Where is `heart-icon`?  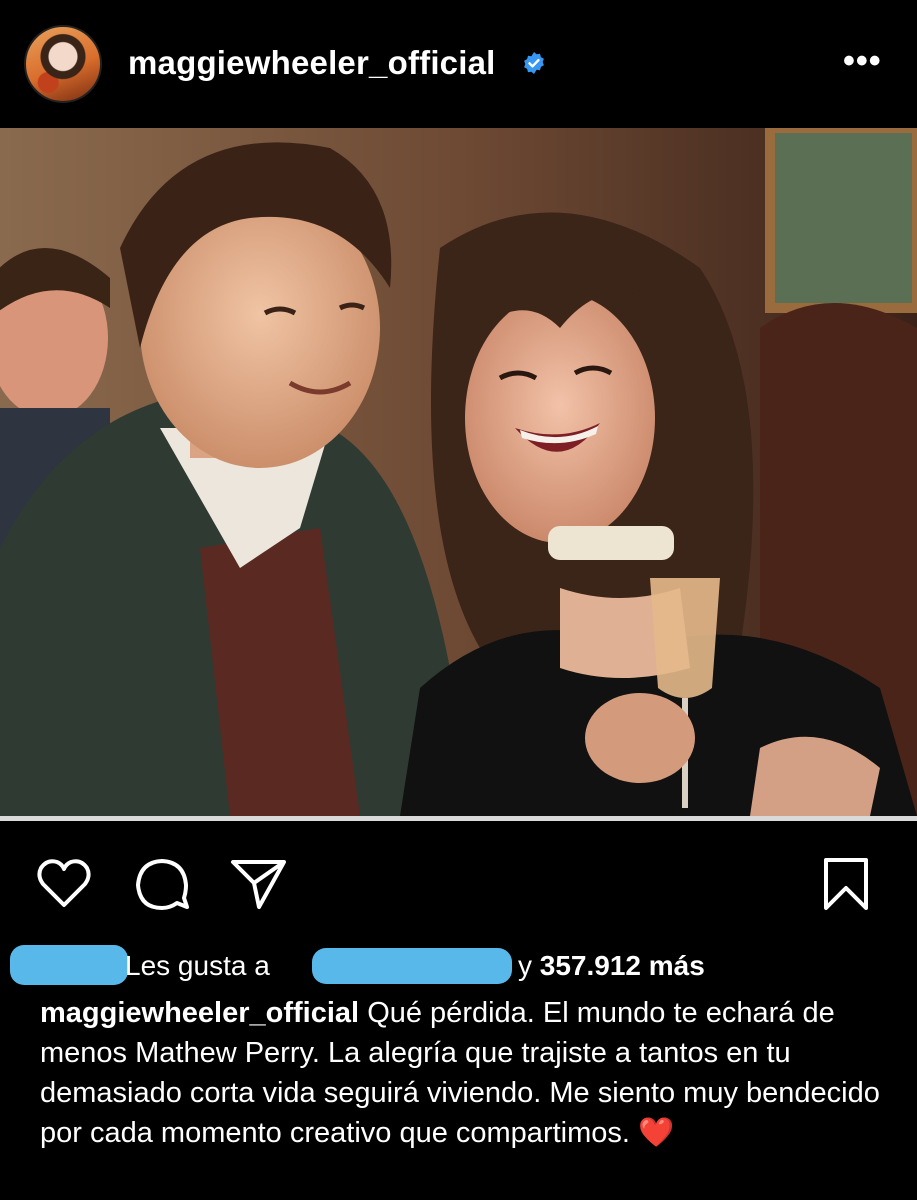 heart-icon is located at coordinates (64, 884).